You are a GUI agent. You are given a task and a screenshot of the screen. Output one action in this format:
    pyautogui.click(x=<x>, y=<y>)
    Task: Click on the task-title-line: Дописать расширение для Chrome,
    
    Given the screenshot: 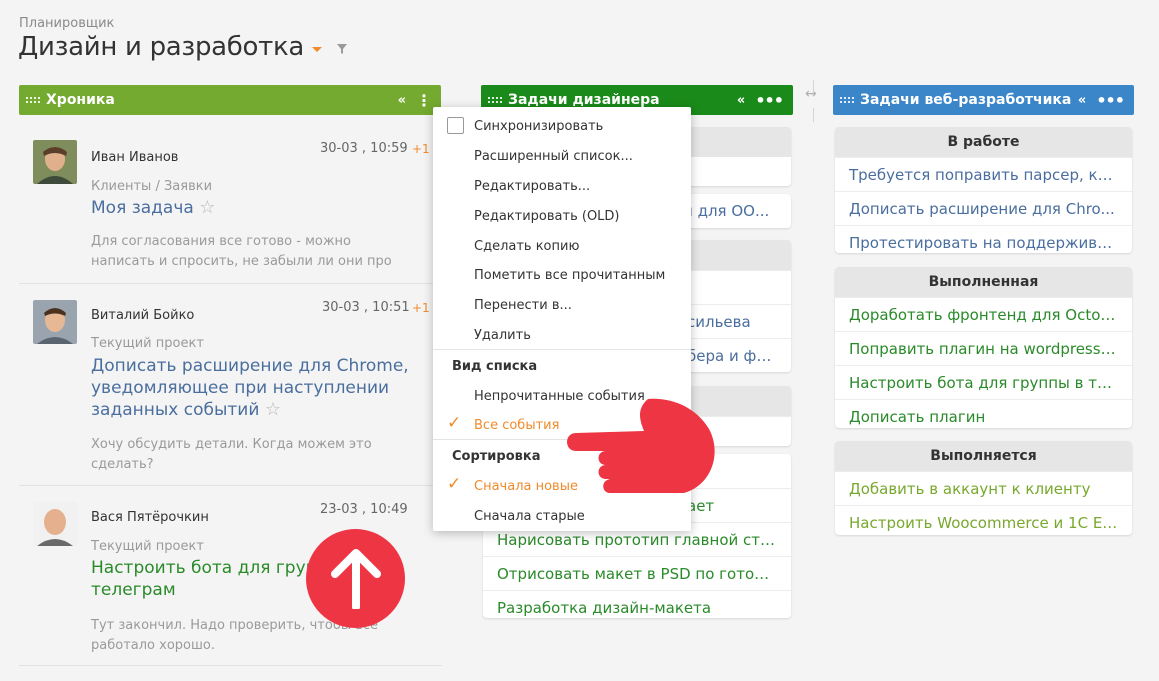 What is the action you would take?
    pyautogui.click(x=250, y=366)
    